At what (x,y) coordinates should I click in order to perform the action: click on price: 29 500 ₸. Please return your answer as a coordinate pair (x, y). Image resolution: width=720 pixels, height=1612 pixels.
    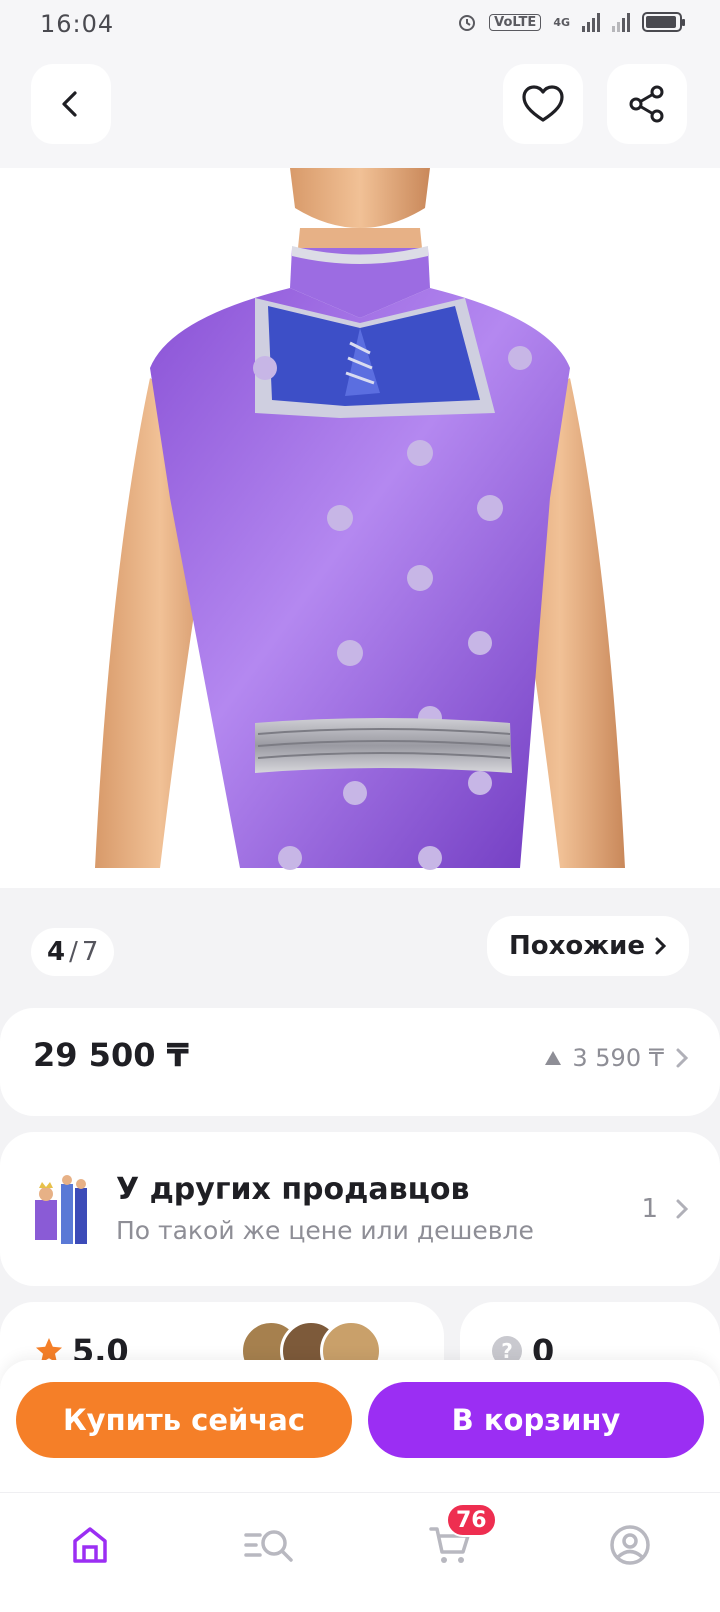
    Looking at the image, I should click on (111, 1055).